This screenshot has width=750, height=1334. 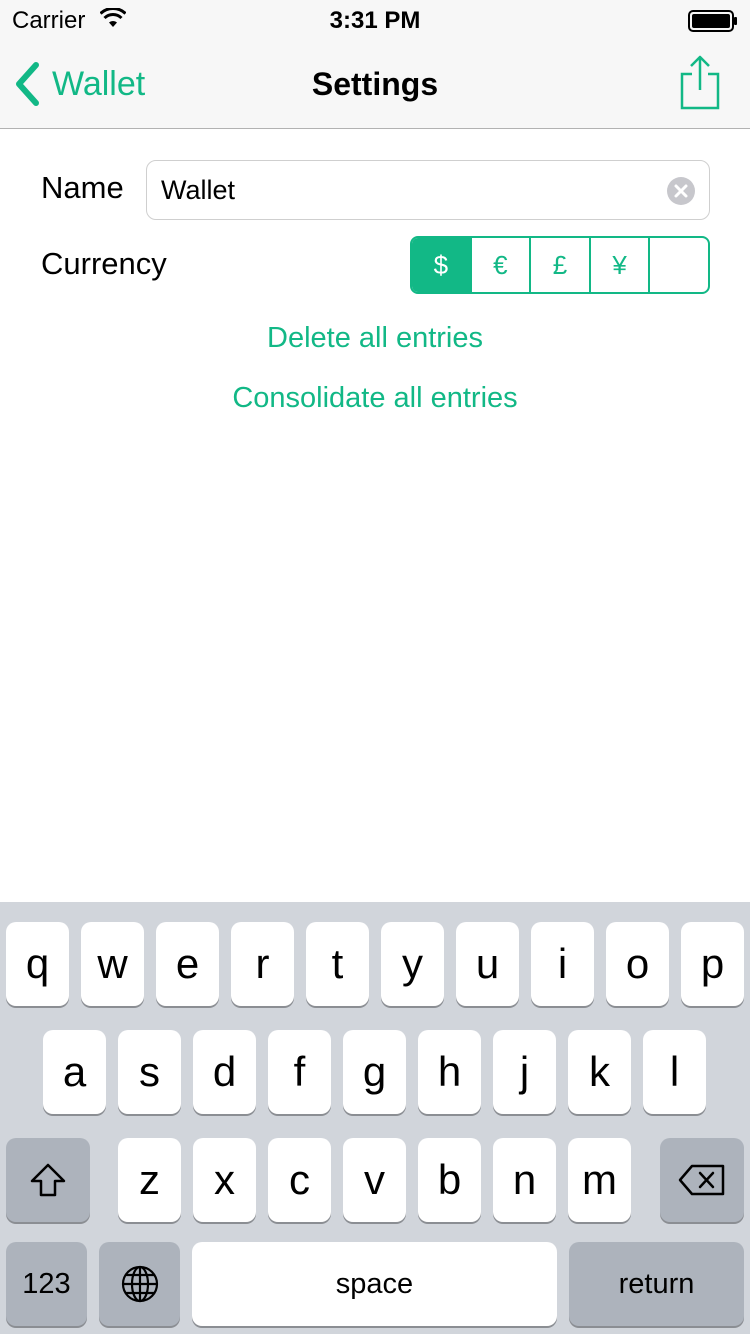 I want to click on key-k: k, so click(x=599, y=1072).